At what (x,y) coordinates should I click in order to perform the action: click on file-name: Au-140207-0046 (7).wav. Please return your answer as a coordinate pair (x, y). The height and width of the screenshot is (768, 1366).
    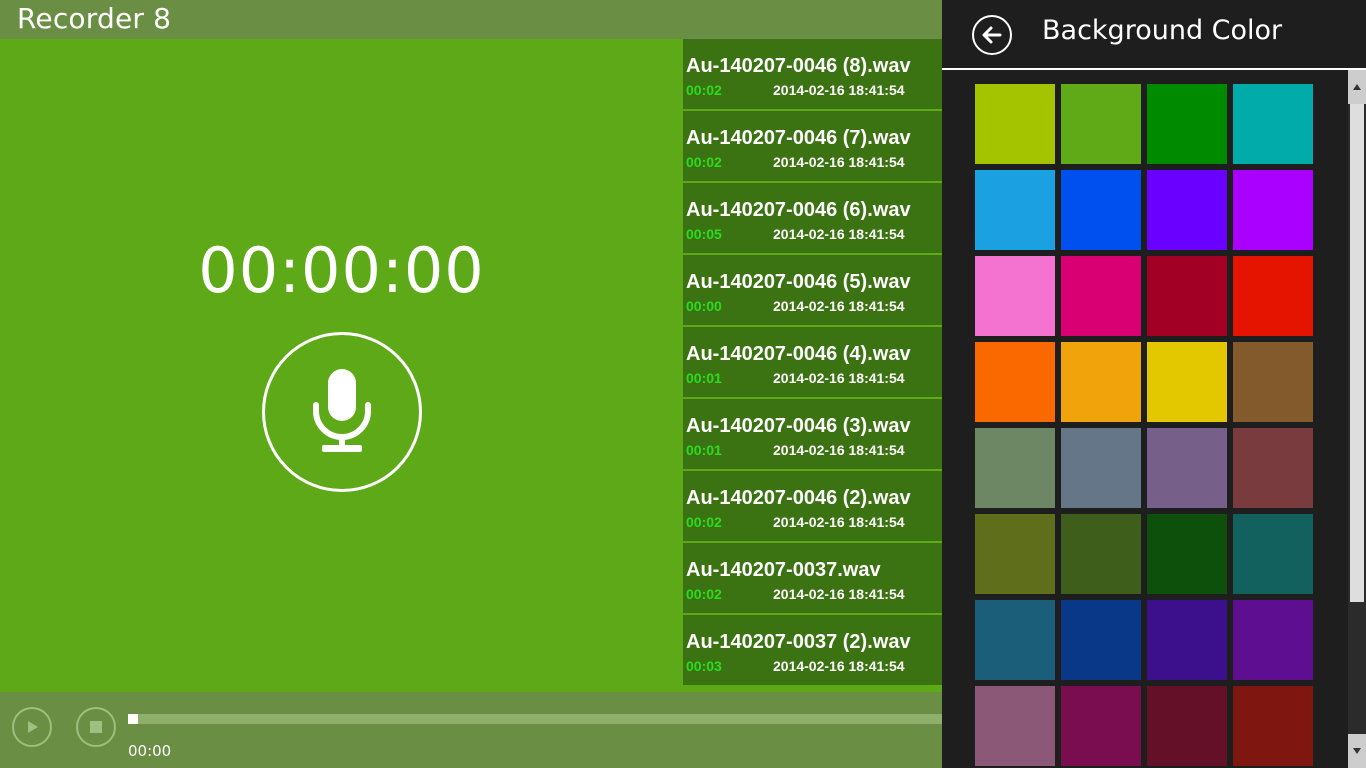
    Looking at the image, I should click on (798, 138).